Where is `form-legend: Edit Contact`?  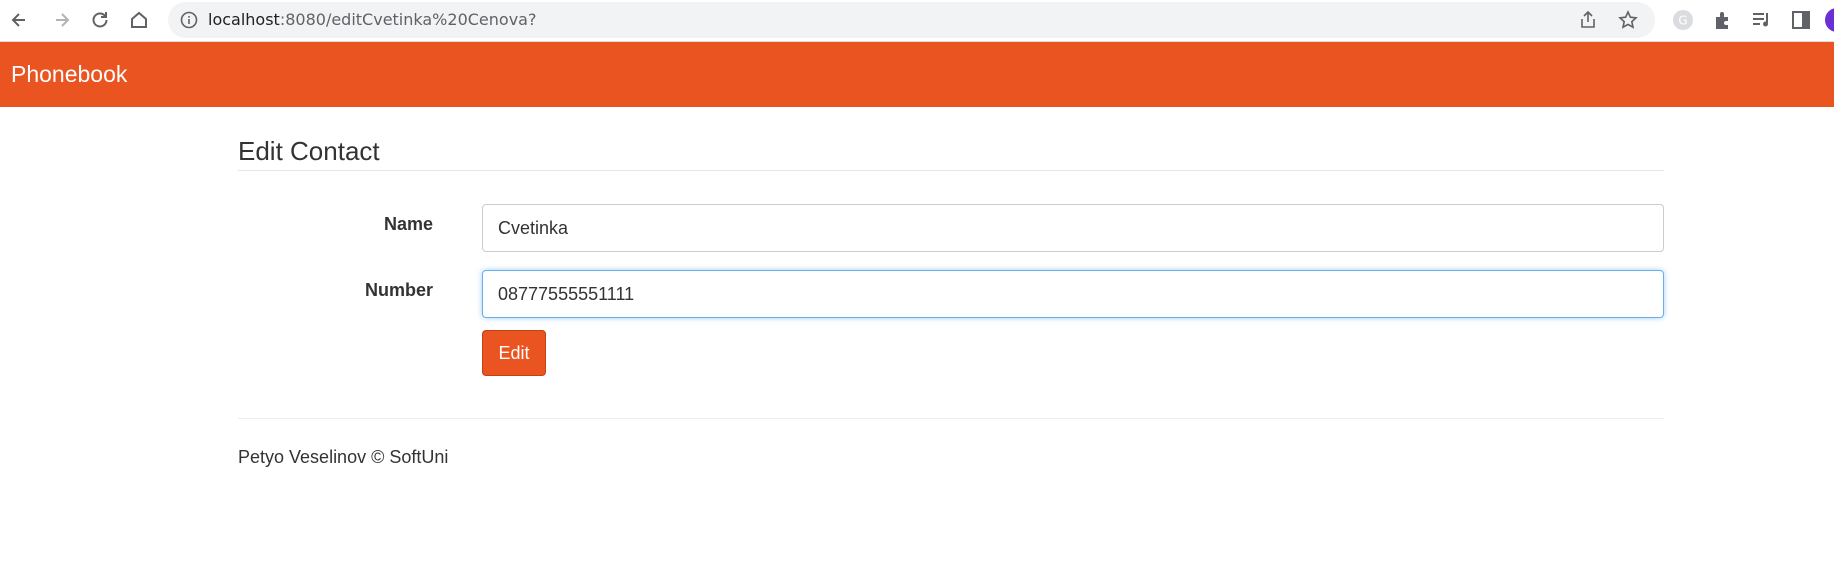
form-legend: Edit Contact is located at coordinates (951, 154).